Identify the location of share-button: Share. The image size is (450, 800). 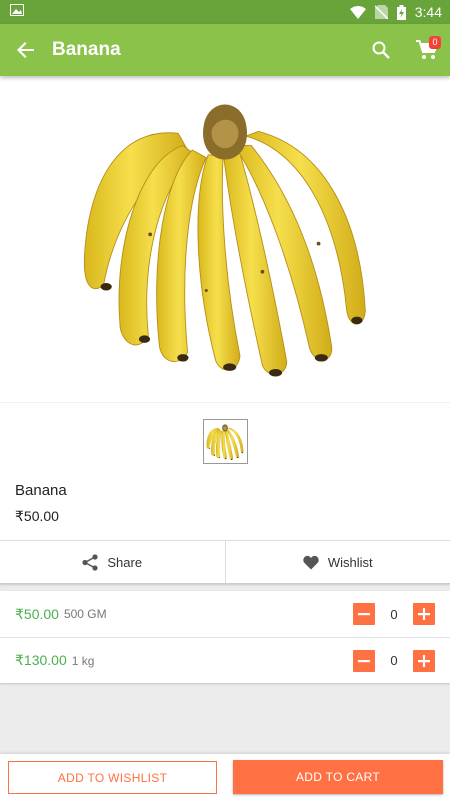
(112, 562).